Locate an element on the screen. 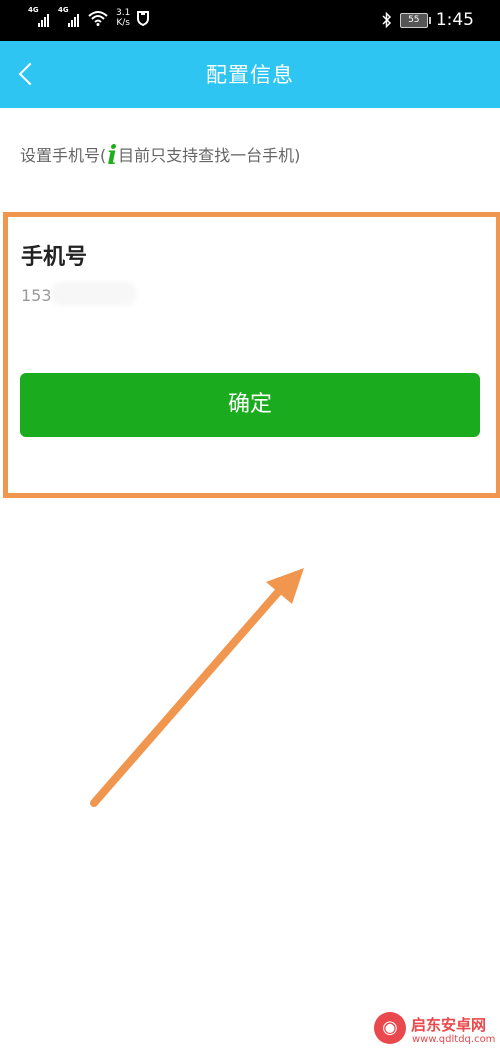  annotation-arrow is located at coordinates (197, 687).